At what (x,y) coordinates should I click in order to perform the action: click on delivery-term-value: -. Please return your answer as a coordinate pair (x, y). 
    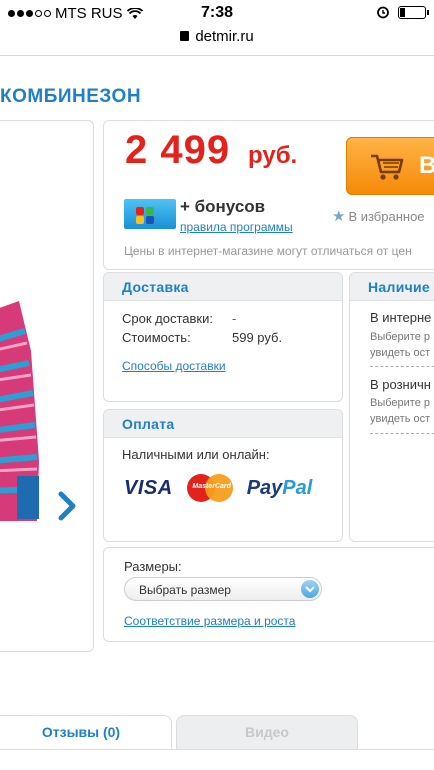
    Looking at the image, I should click on (234, 318).